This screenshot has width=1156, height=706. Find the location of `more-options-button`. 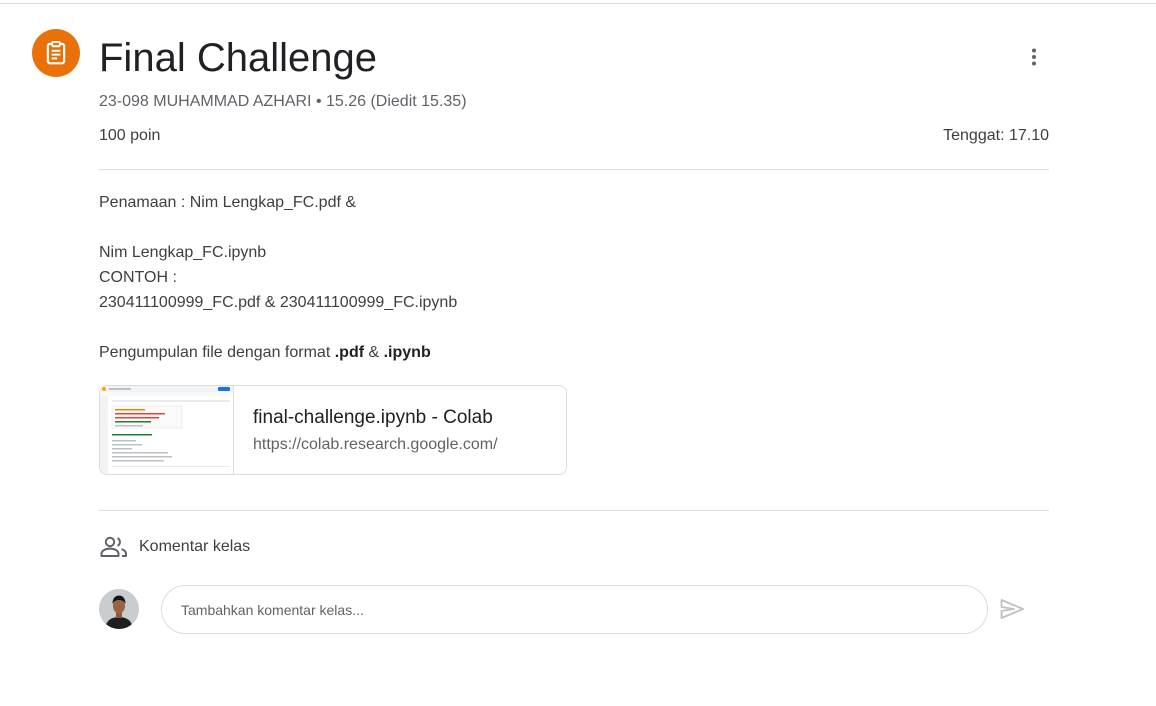

more-options-button is located at coordinates (1034, 57).